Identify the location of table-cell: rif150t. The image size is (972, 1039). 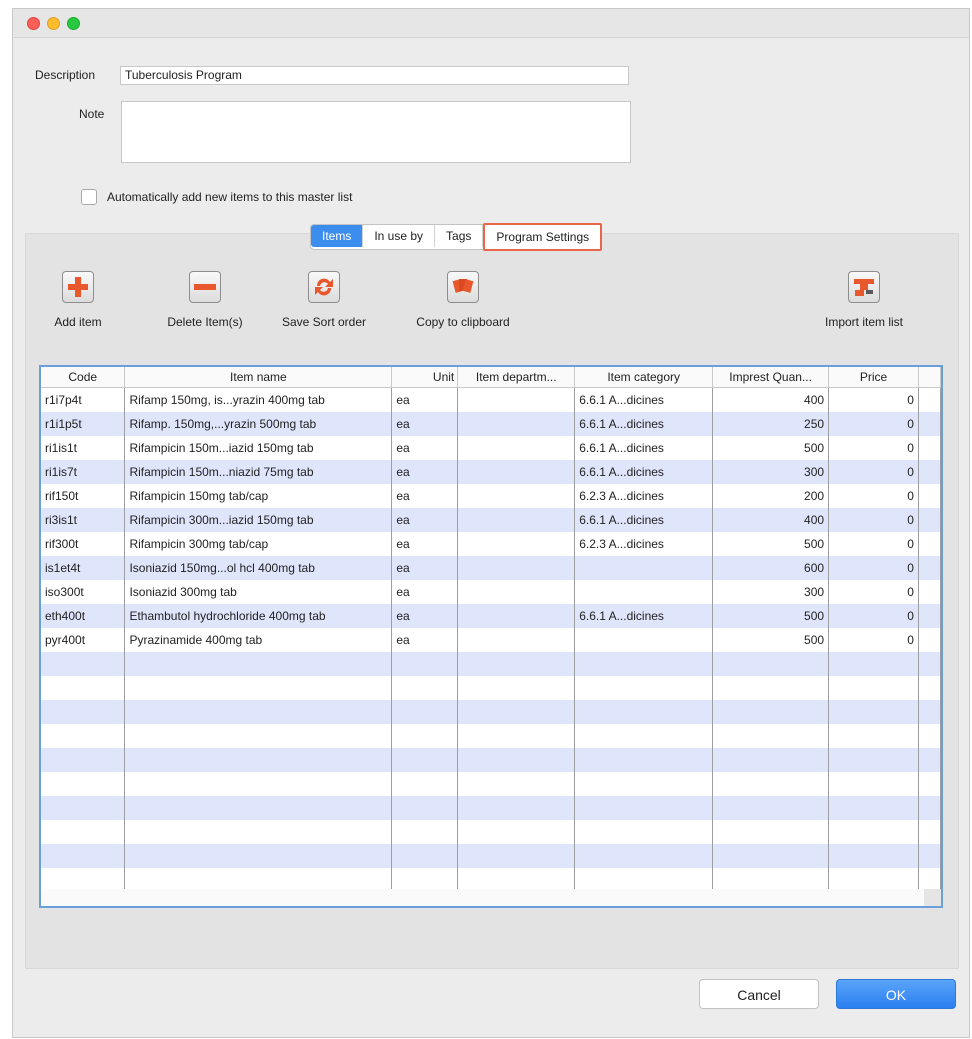
(83, 496).